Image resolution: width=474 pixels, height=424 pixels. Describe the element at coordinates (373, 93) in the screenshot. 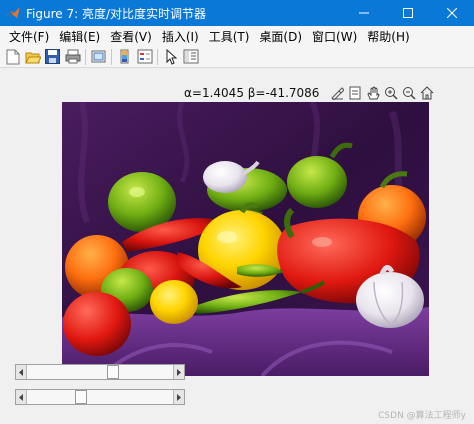

I see `pan-icon` at that location.